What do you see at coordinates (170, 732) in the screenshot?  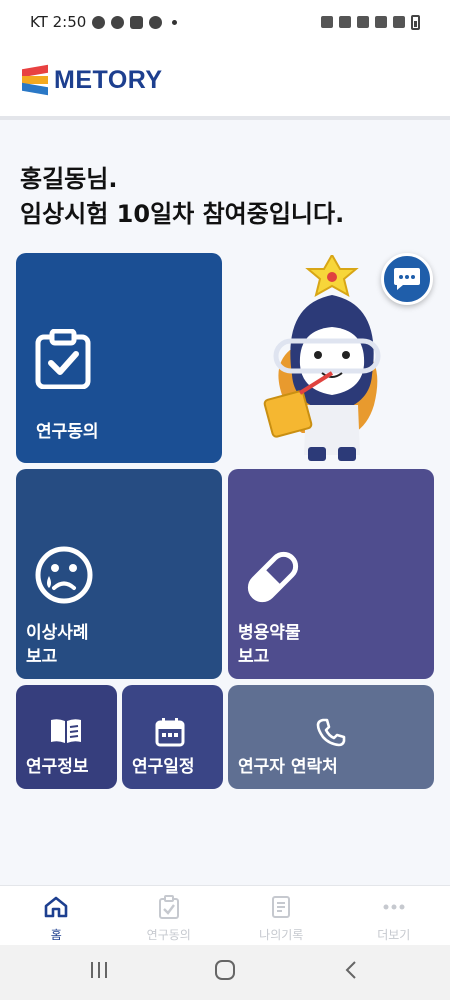 I see `calendar-icon` at bounding box center [170, 732].